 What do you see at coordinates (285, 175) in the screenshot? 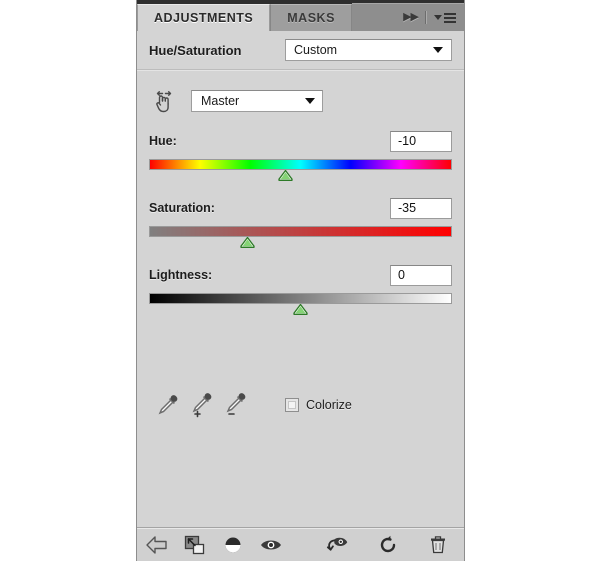
I see `hue-slider-thumb` at bounding box center [285, 175].